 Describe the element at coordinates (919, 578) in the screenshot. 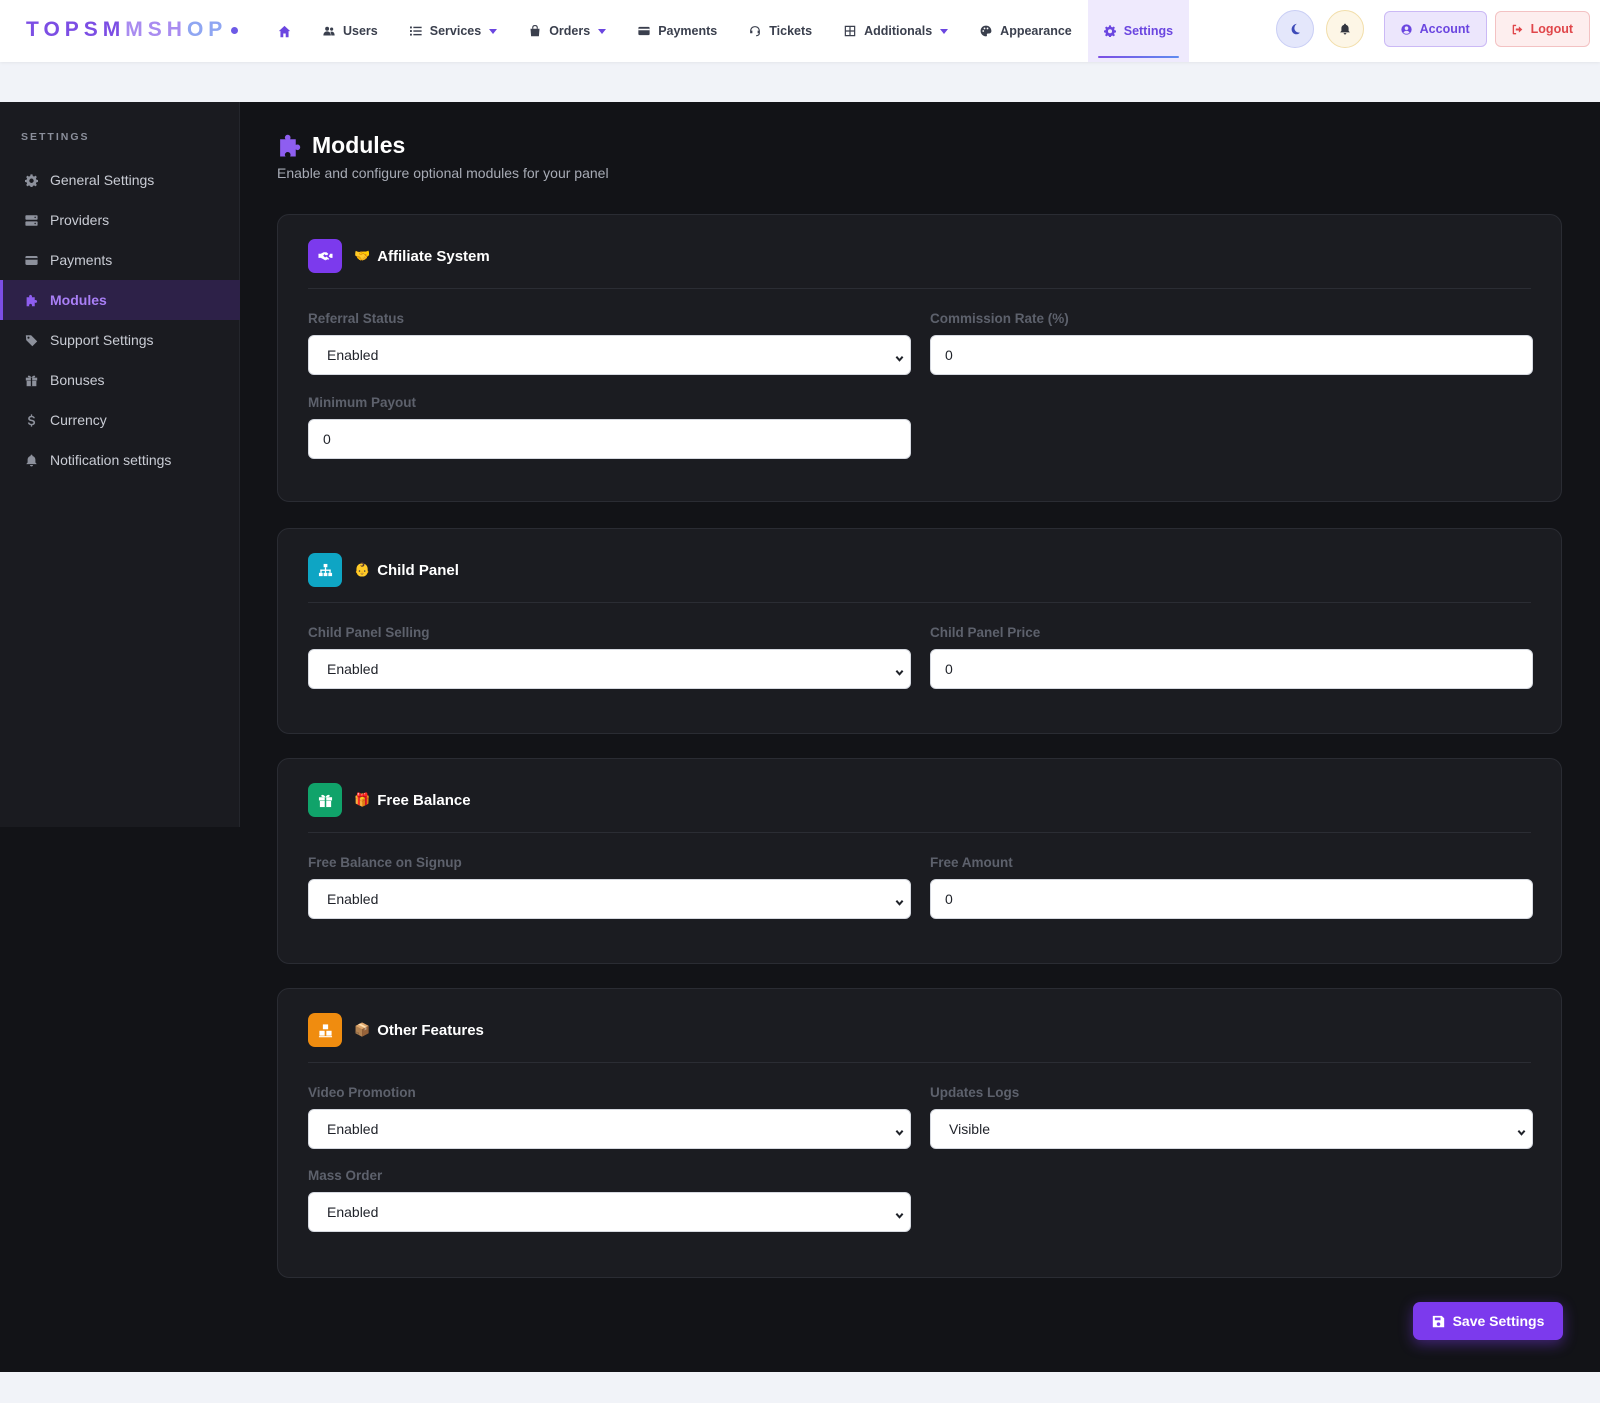

I see `card-header: 👶 Child Panel` at that location.